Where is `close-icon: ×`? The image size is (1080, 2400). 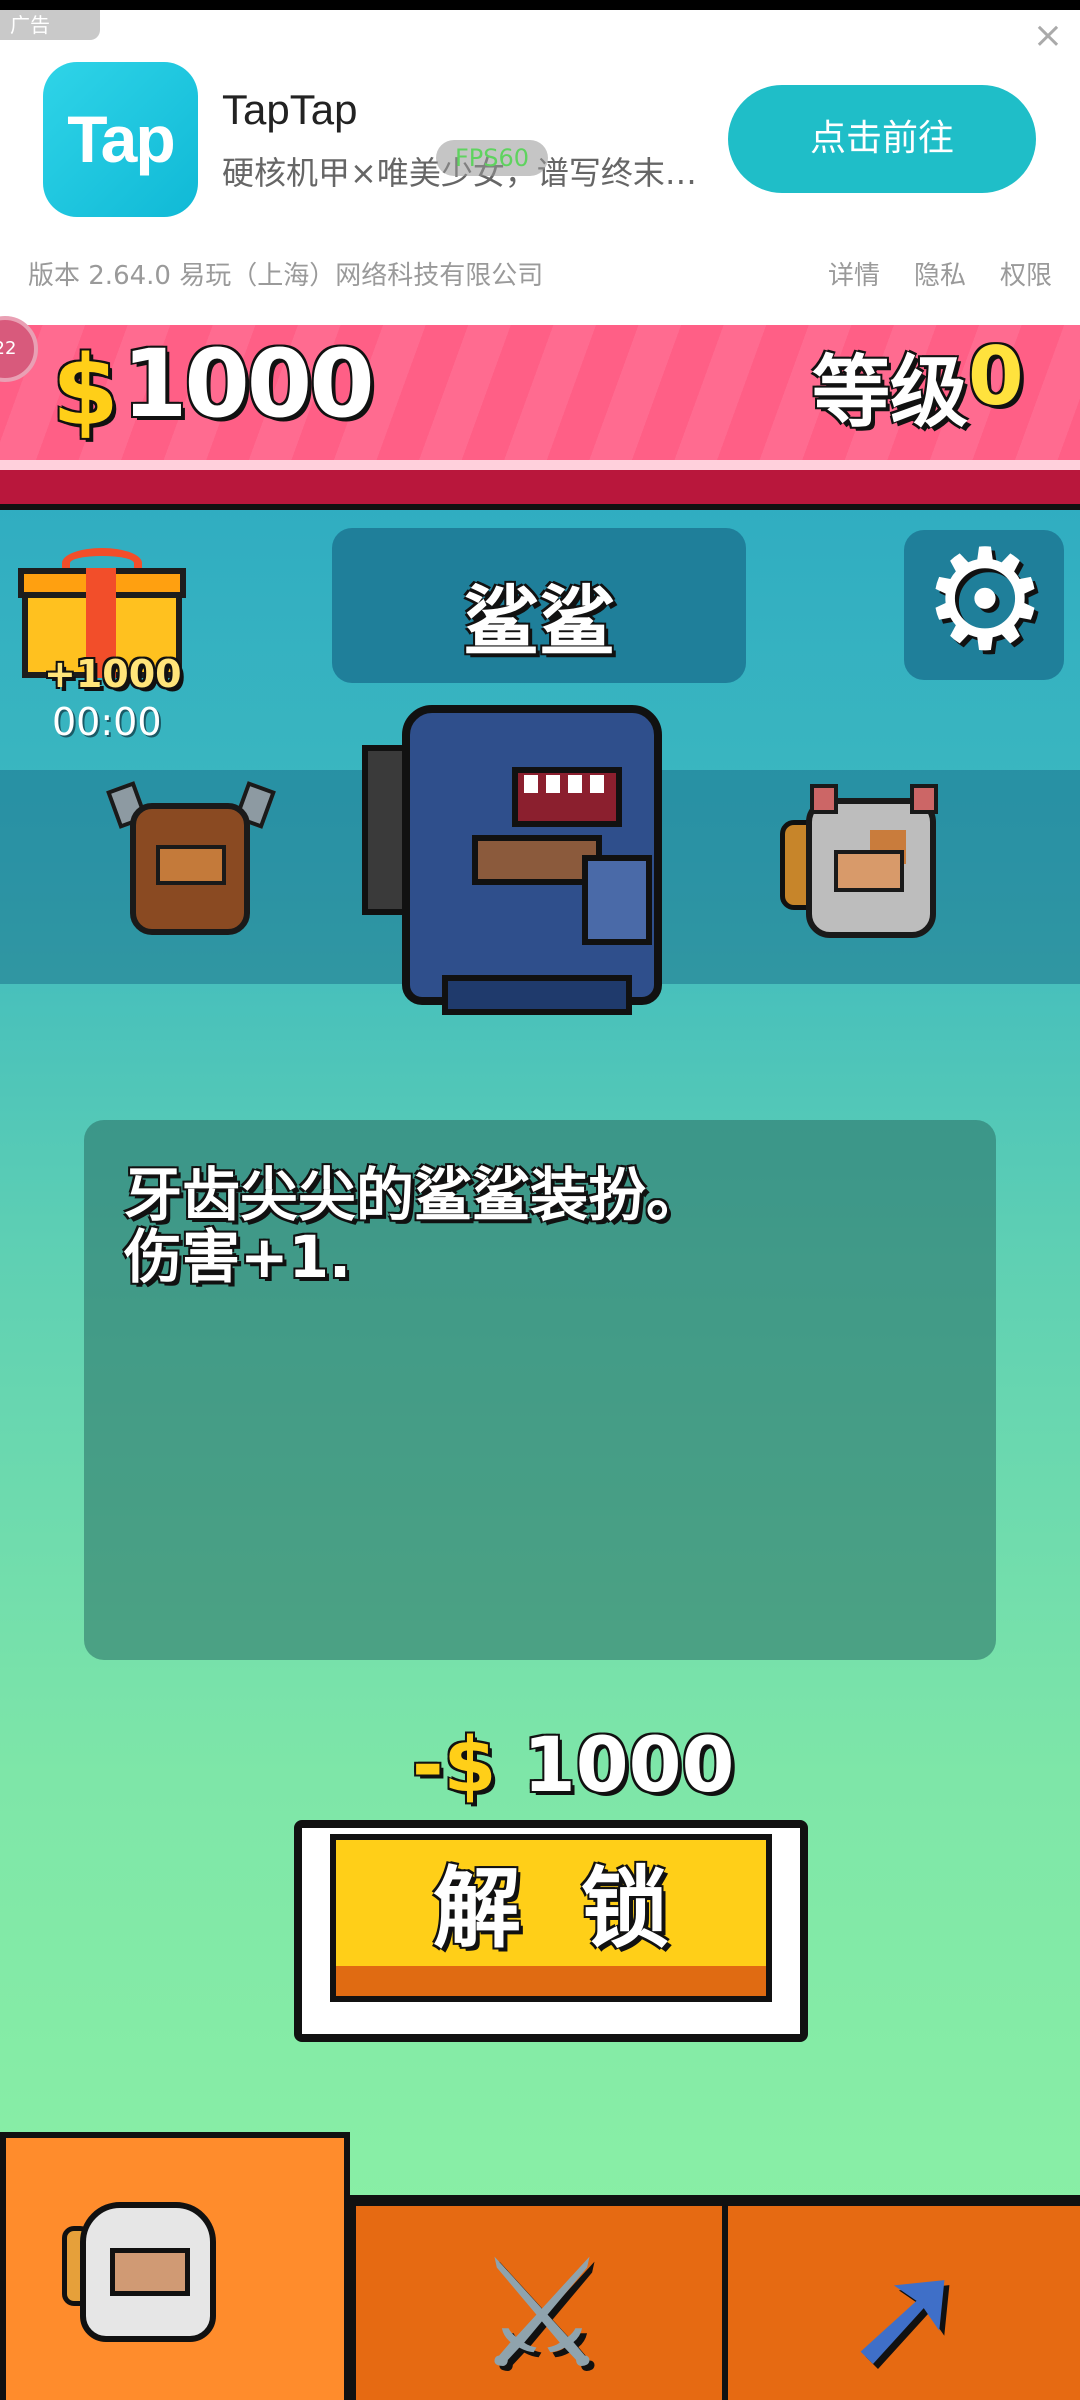
close-icon: × is located at coordinates (1048, 36).